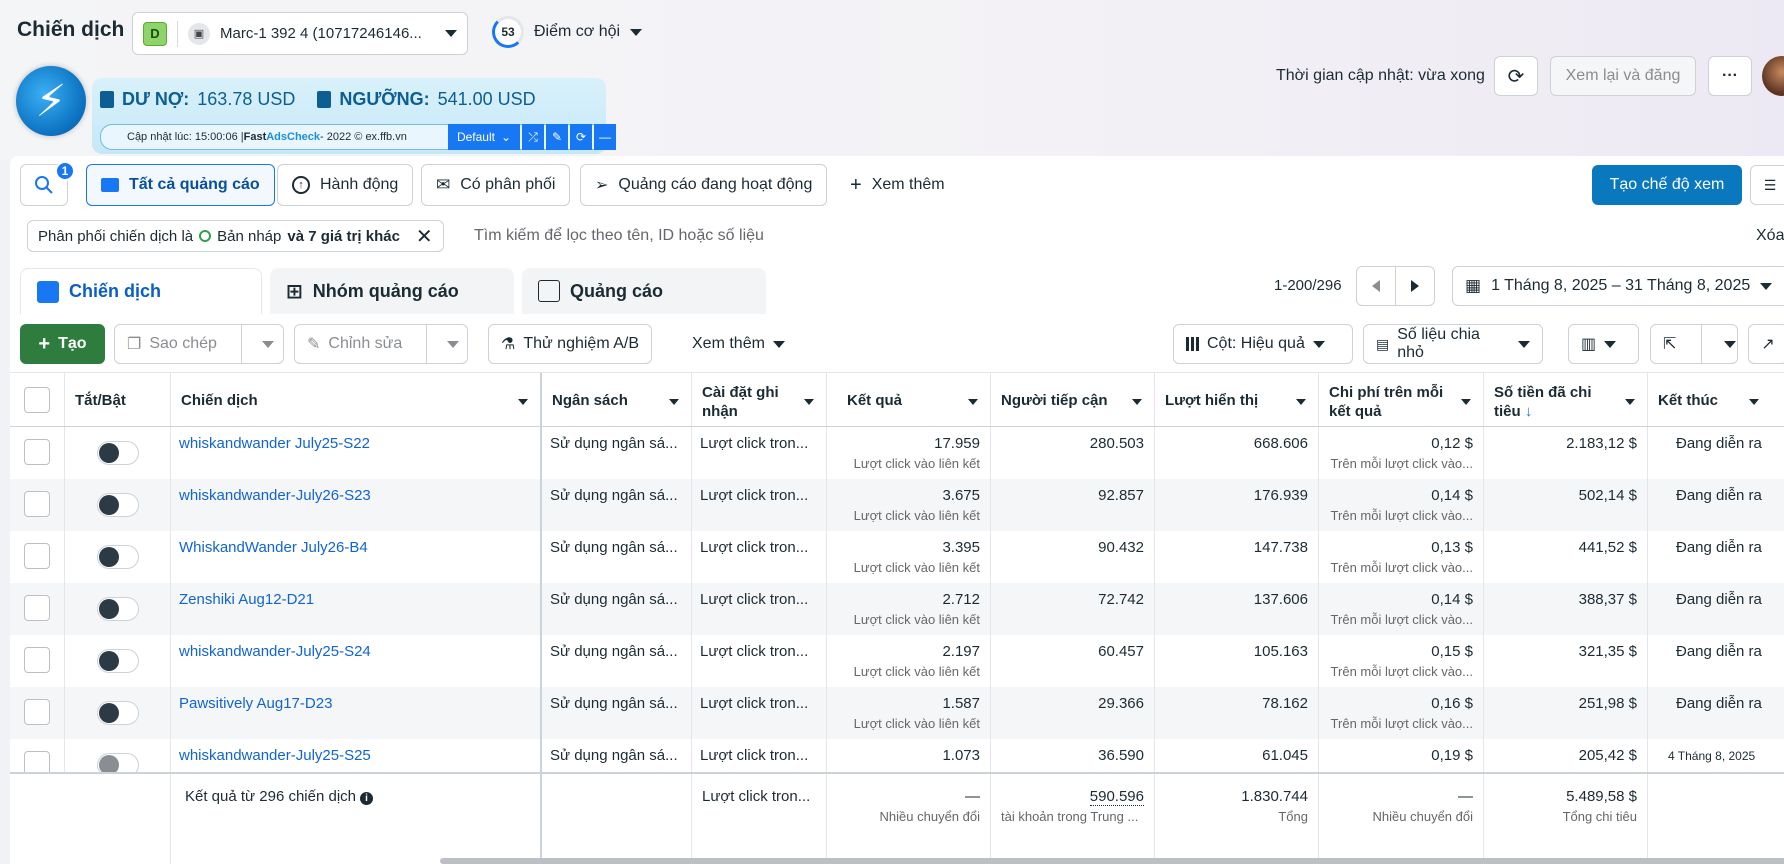  What do you see at coordinates (424, 236) in the screenshot?
I see `close-icon: ✕` at bounding box center [424, 236].